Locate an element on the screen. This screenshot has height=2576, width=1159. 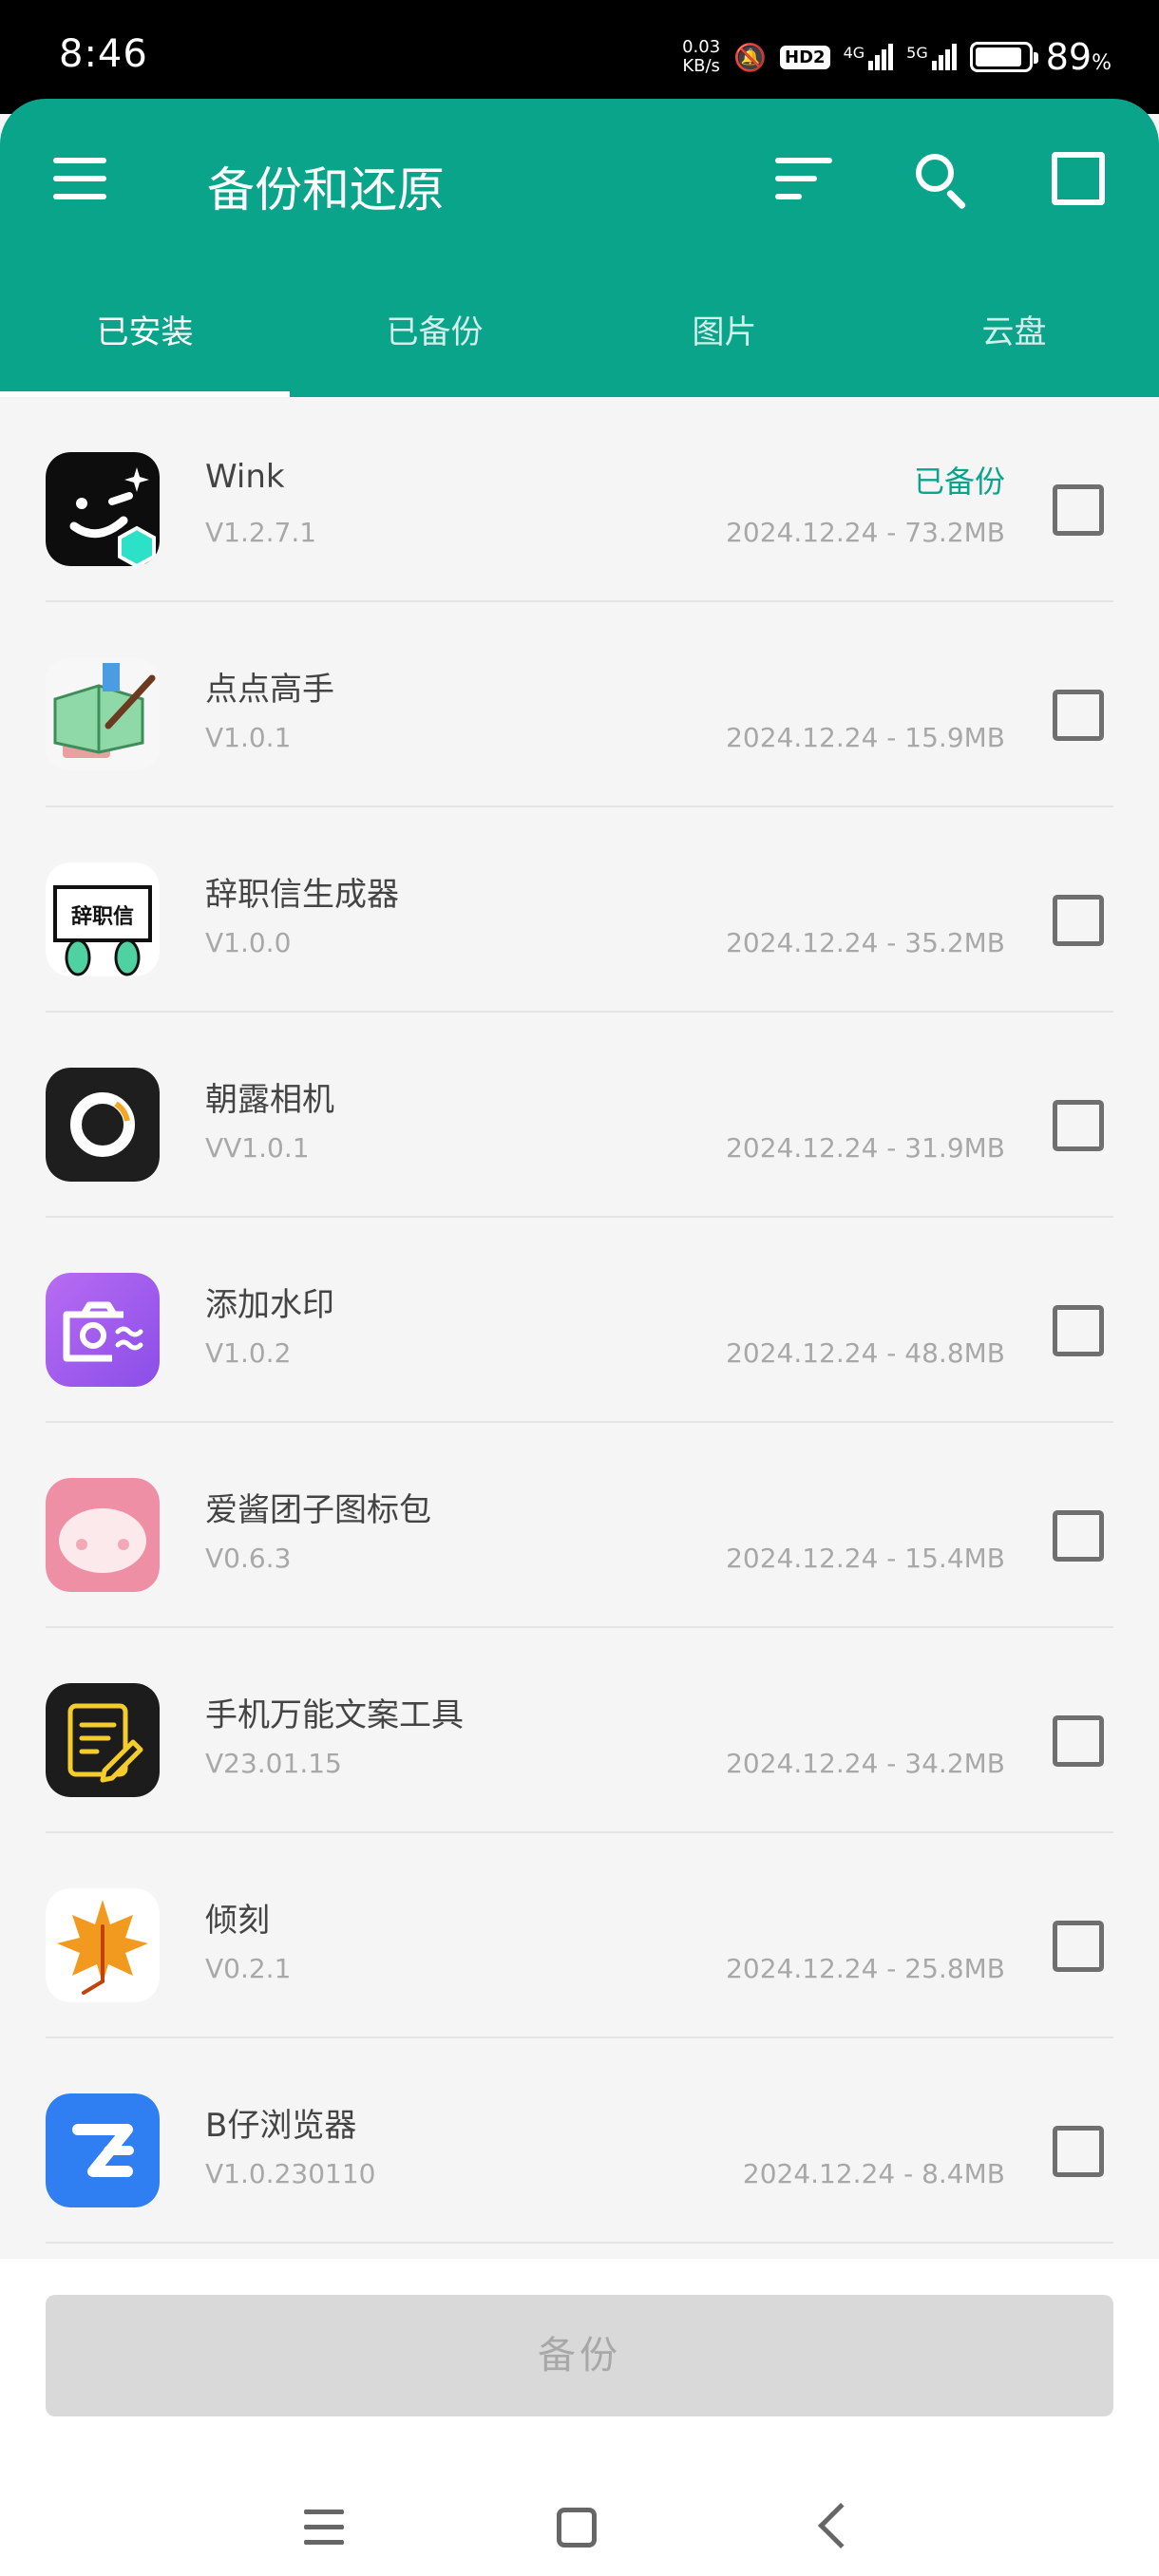
menu-icon is located at coordinates (79, 178).